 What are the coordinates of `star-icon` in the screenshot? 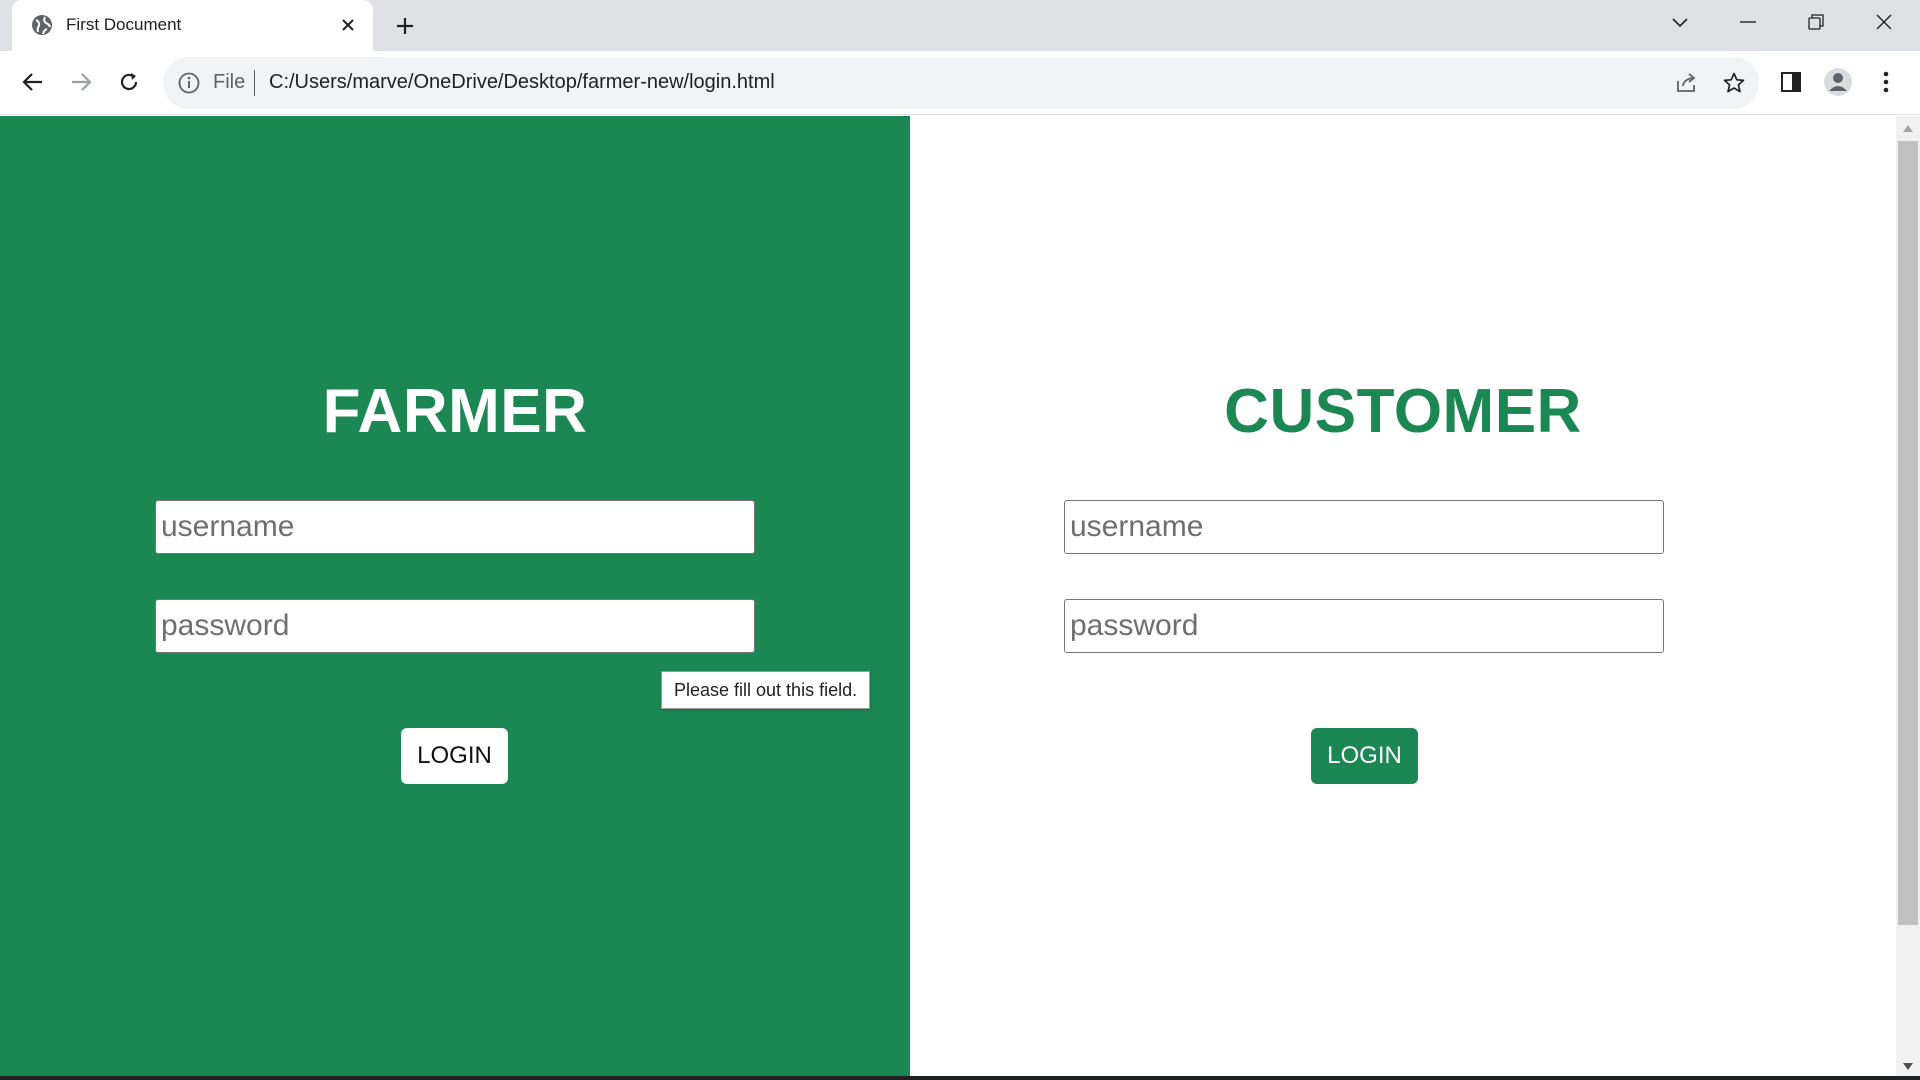 It's located at (1734, 83).